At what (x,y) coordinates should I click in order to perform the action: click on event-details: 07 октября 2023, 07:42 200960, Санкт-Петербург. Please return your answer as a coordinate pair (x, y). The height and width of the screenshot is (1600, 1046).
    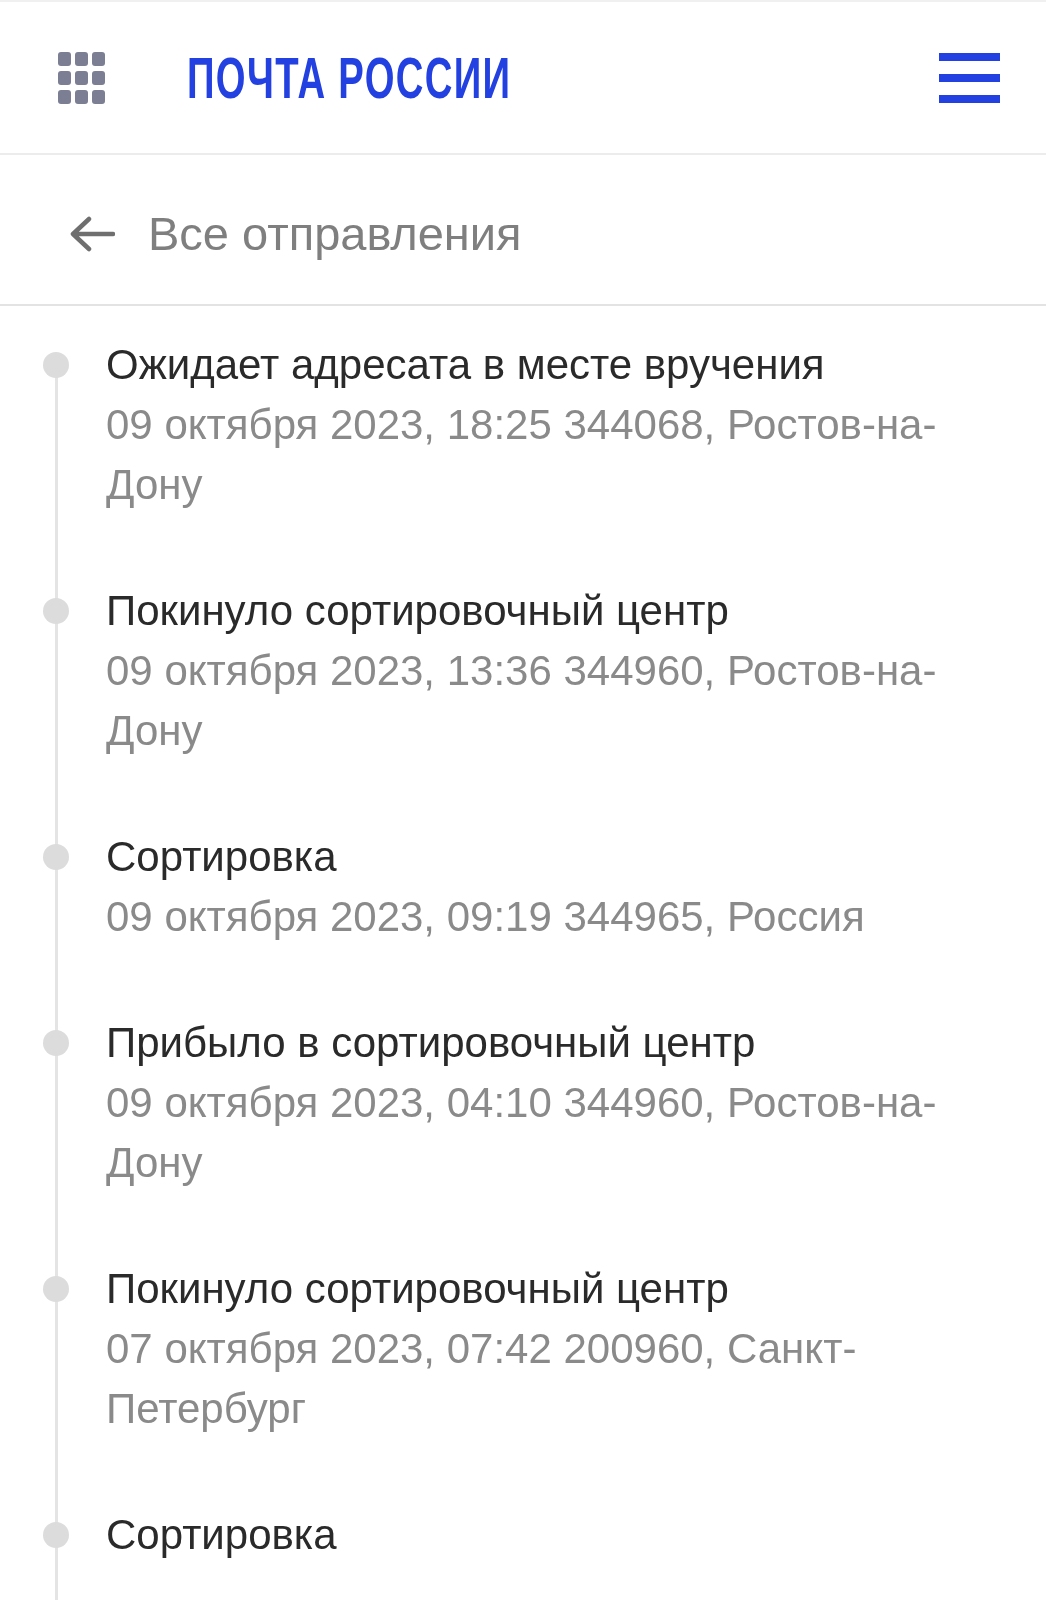
    Looking at the image, I should click on (482, 1379).